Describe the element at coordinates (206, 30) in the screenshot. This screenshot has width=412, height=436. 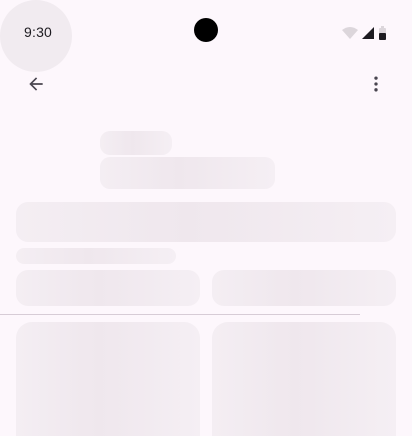
I see `camera-cutout` at that location.